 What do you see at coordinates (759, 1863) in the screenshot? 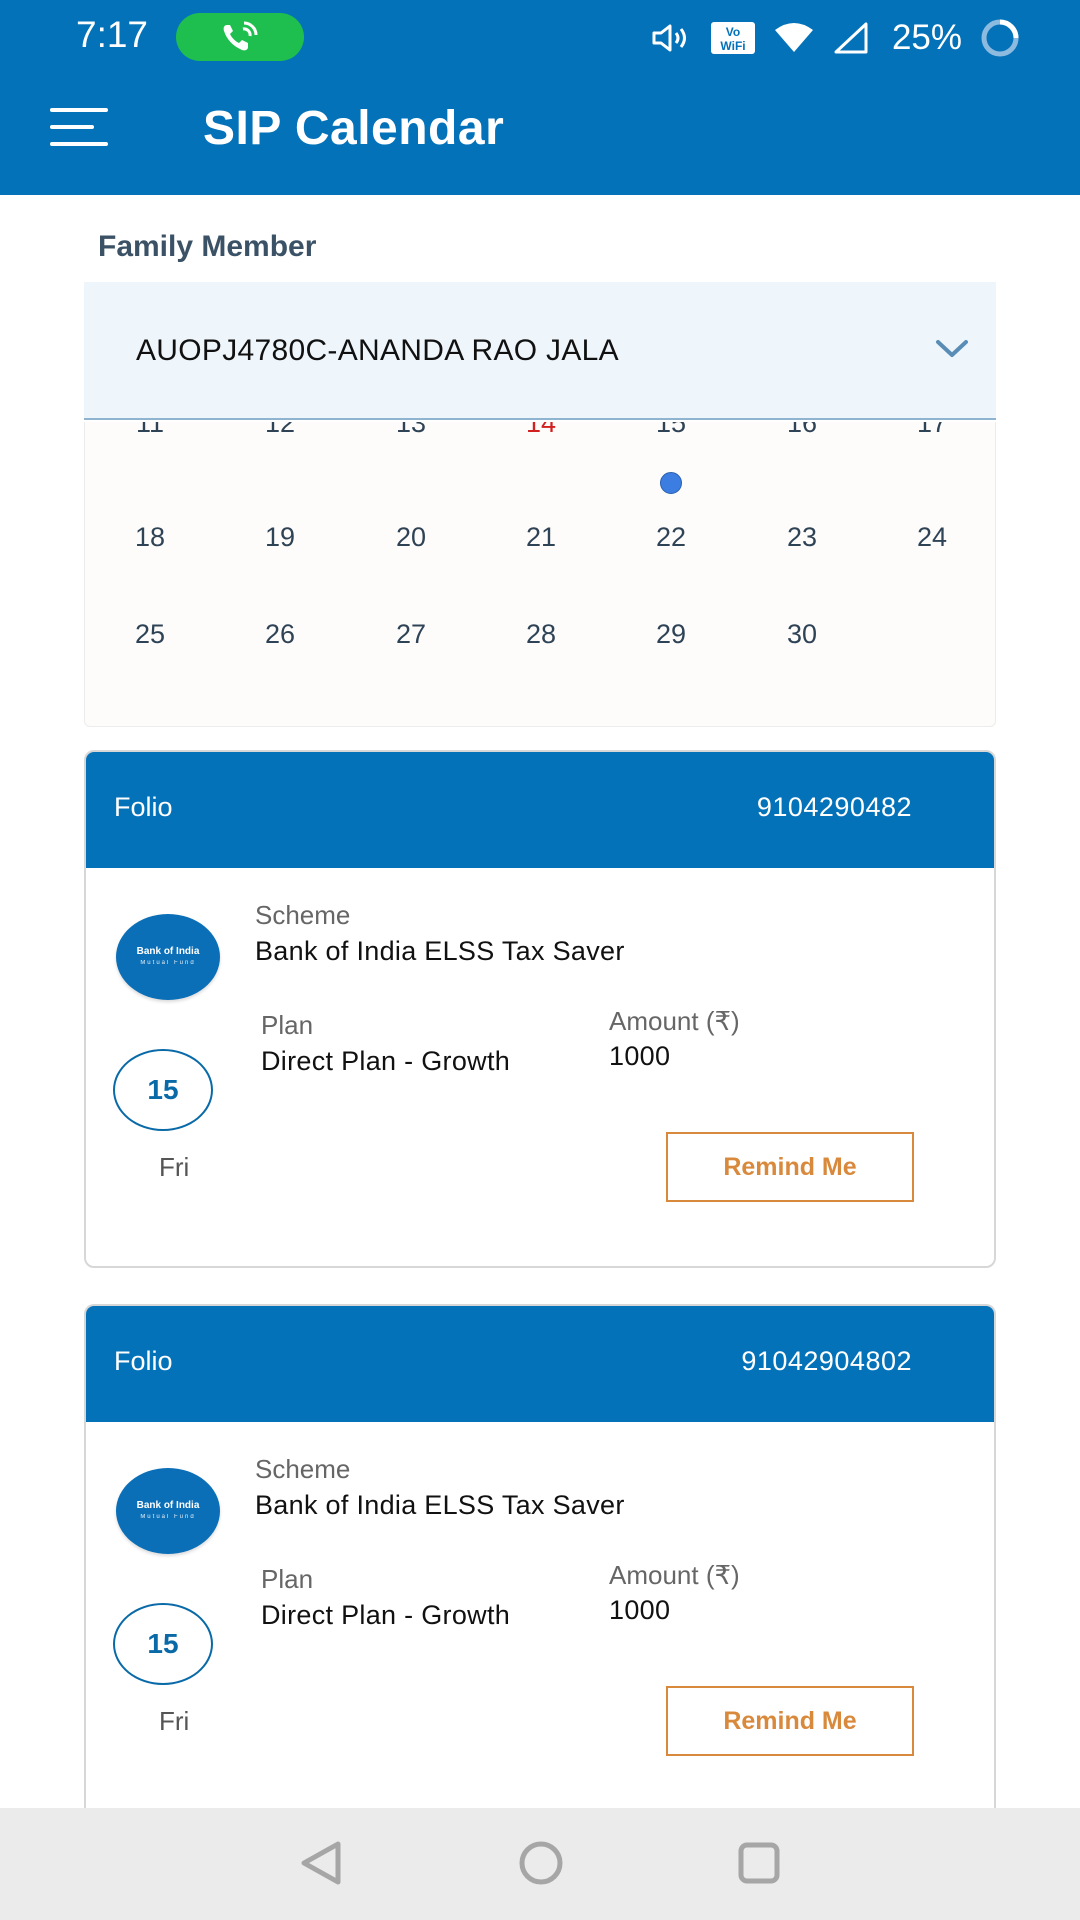
I see `recents-icon` at bounding box center [759, 1863].